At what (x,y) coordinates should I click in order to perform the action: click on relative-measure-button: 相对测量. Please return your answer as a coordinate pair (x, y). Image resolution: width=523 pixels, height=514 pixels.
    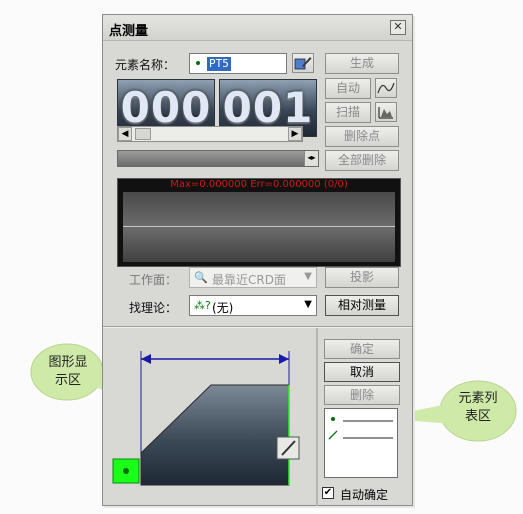
    Looking at the image, I should click on (362, 305).